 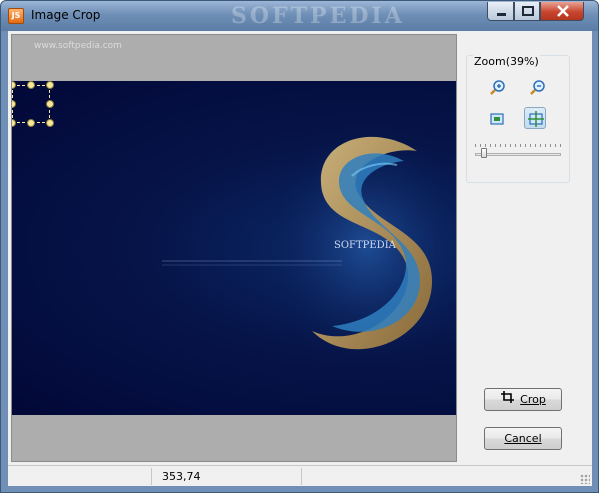 What do you see at coordinates (16, 16) in the screenshot?
I see `app-icon: JS` at bounding box center [16, 16].